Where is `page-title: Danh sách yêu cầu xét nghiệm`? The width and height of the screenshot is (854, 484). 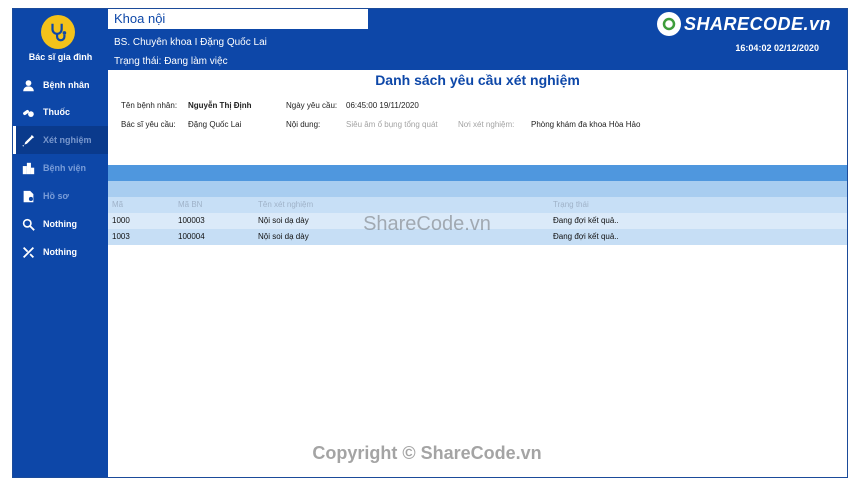 page-title: Danh sách yêu cầu xét nghiệm is located at coordinates (477, 80).